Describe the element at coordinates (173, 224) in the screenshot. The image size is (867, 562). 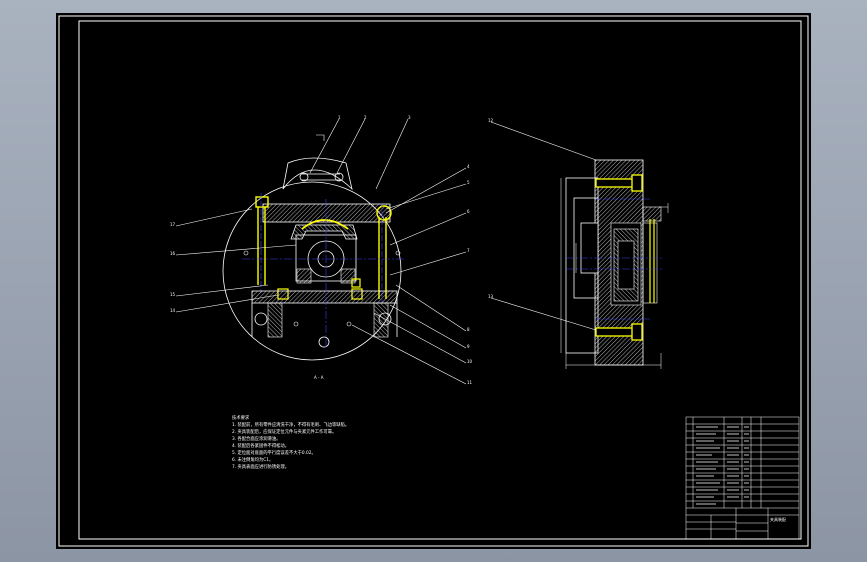
I see `svg-text: 17` at that location.